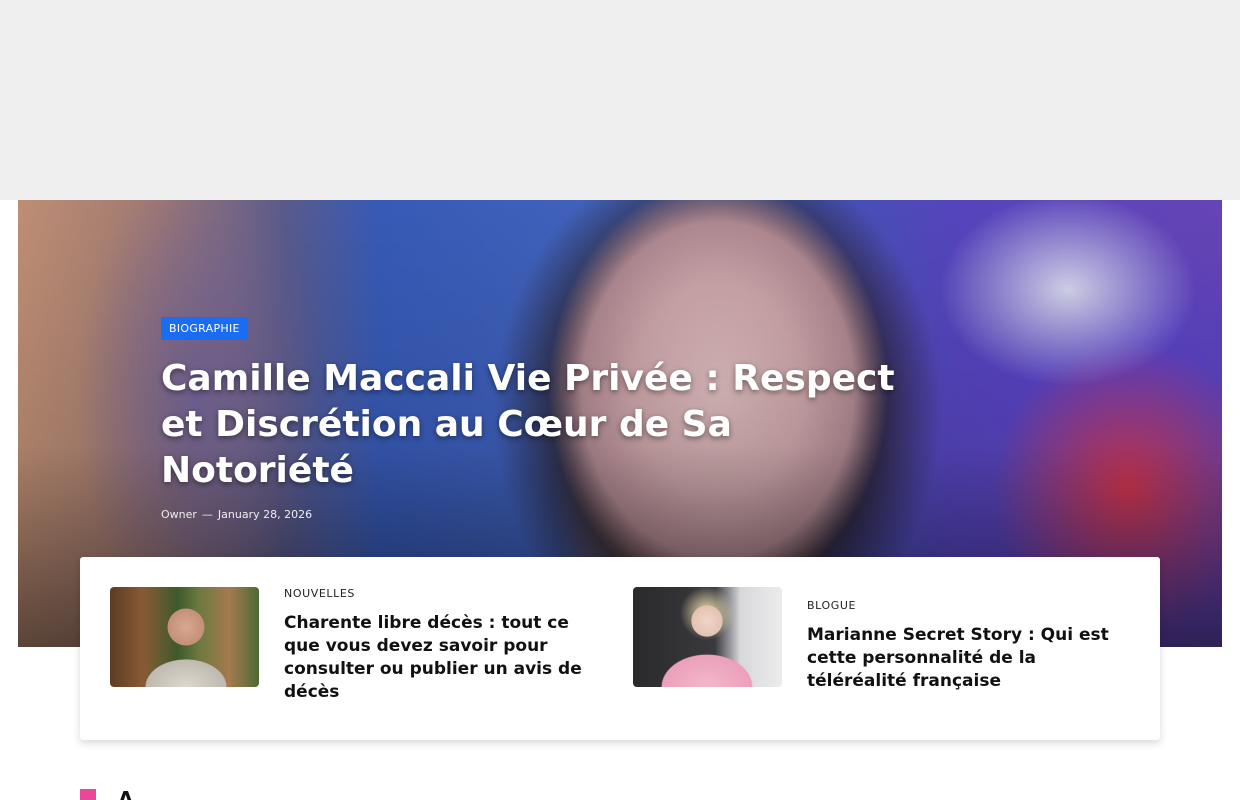 This screenshot has height=800, width=1240. What do you see at coordinates (179, 514) in the screenshot?
I see `author-link: Owner` at bounding box center [179, 514].